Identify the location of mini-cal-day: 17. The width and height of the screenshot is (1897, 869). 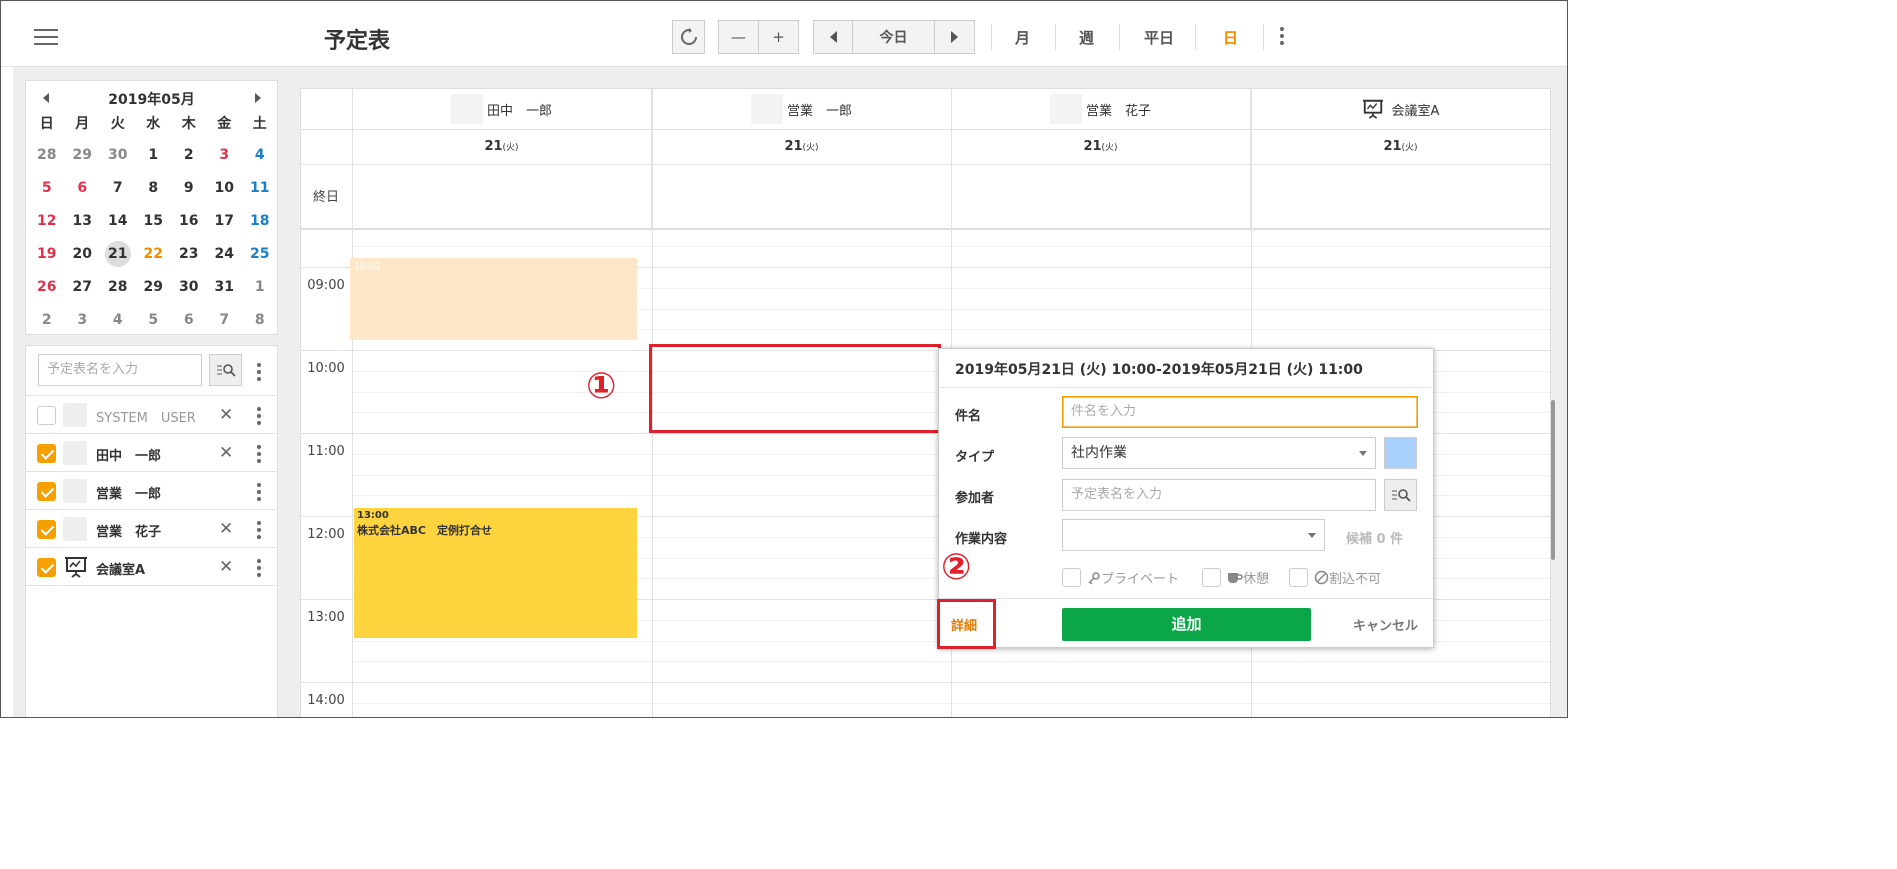
(225, 221).